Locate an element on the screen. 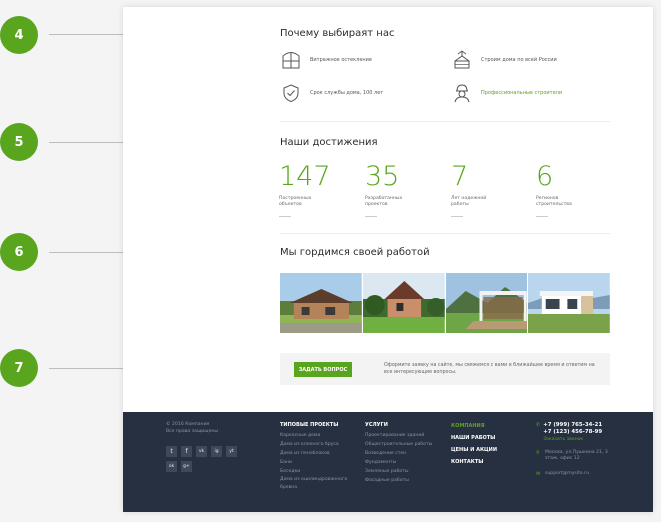 This screenshot has height=522, width=661. footer-link: Проектирование зданий is located at coordinates (398, 435).